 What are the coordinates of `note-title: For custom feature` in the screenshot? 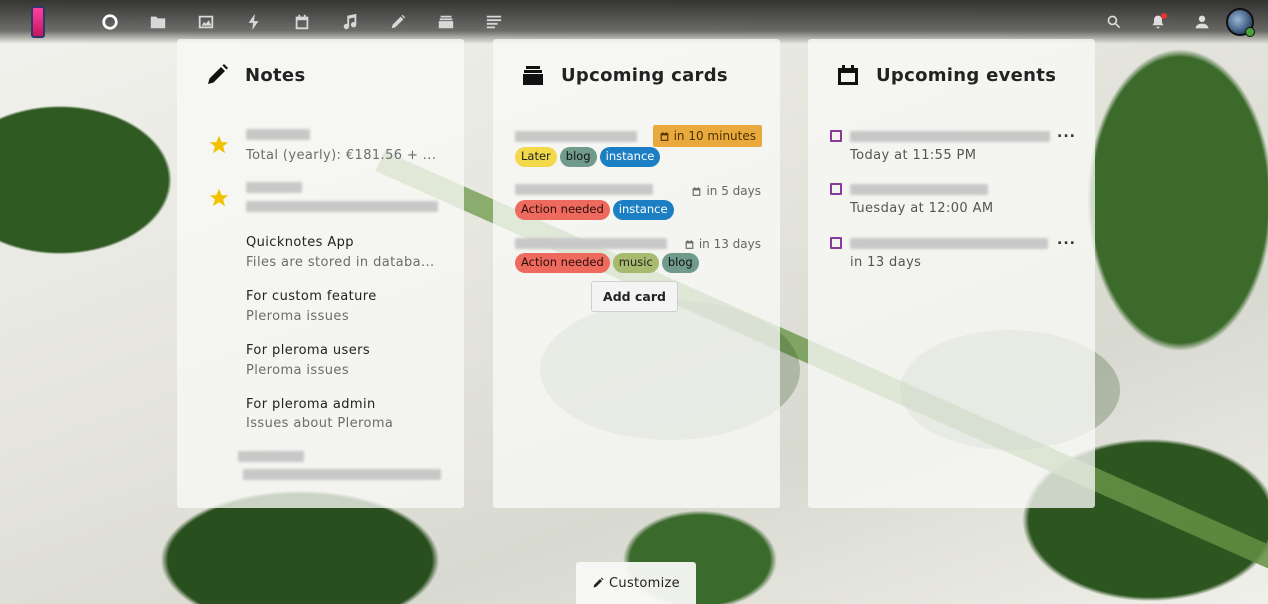 It's located at (311, 296).